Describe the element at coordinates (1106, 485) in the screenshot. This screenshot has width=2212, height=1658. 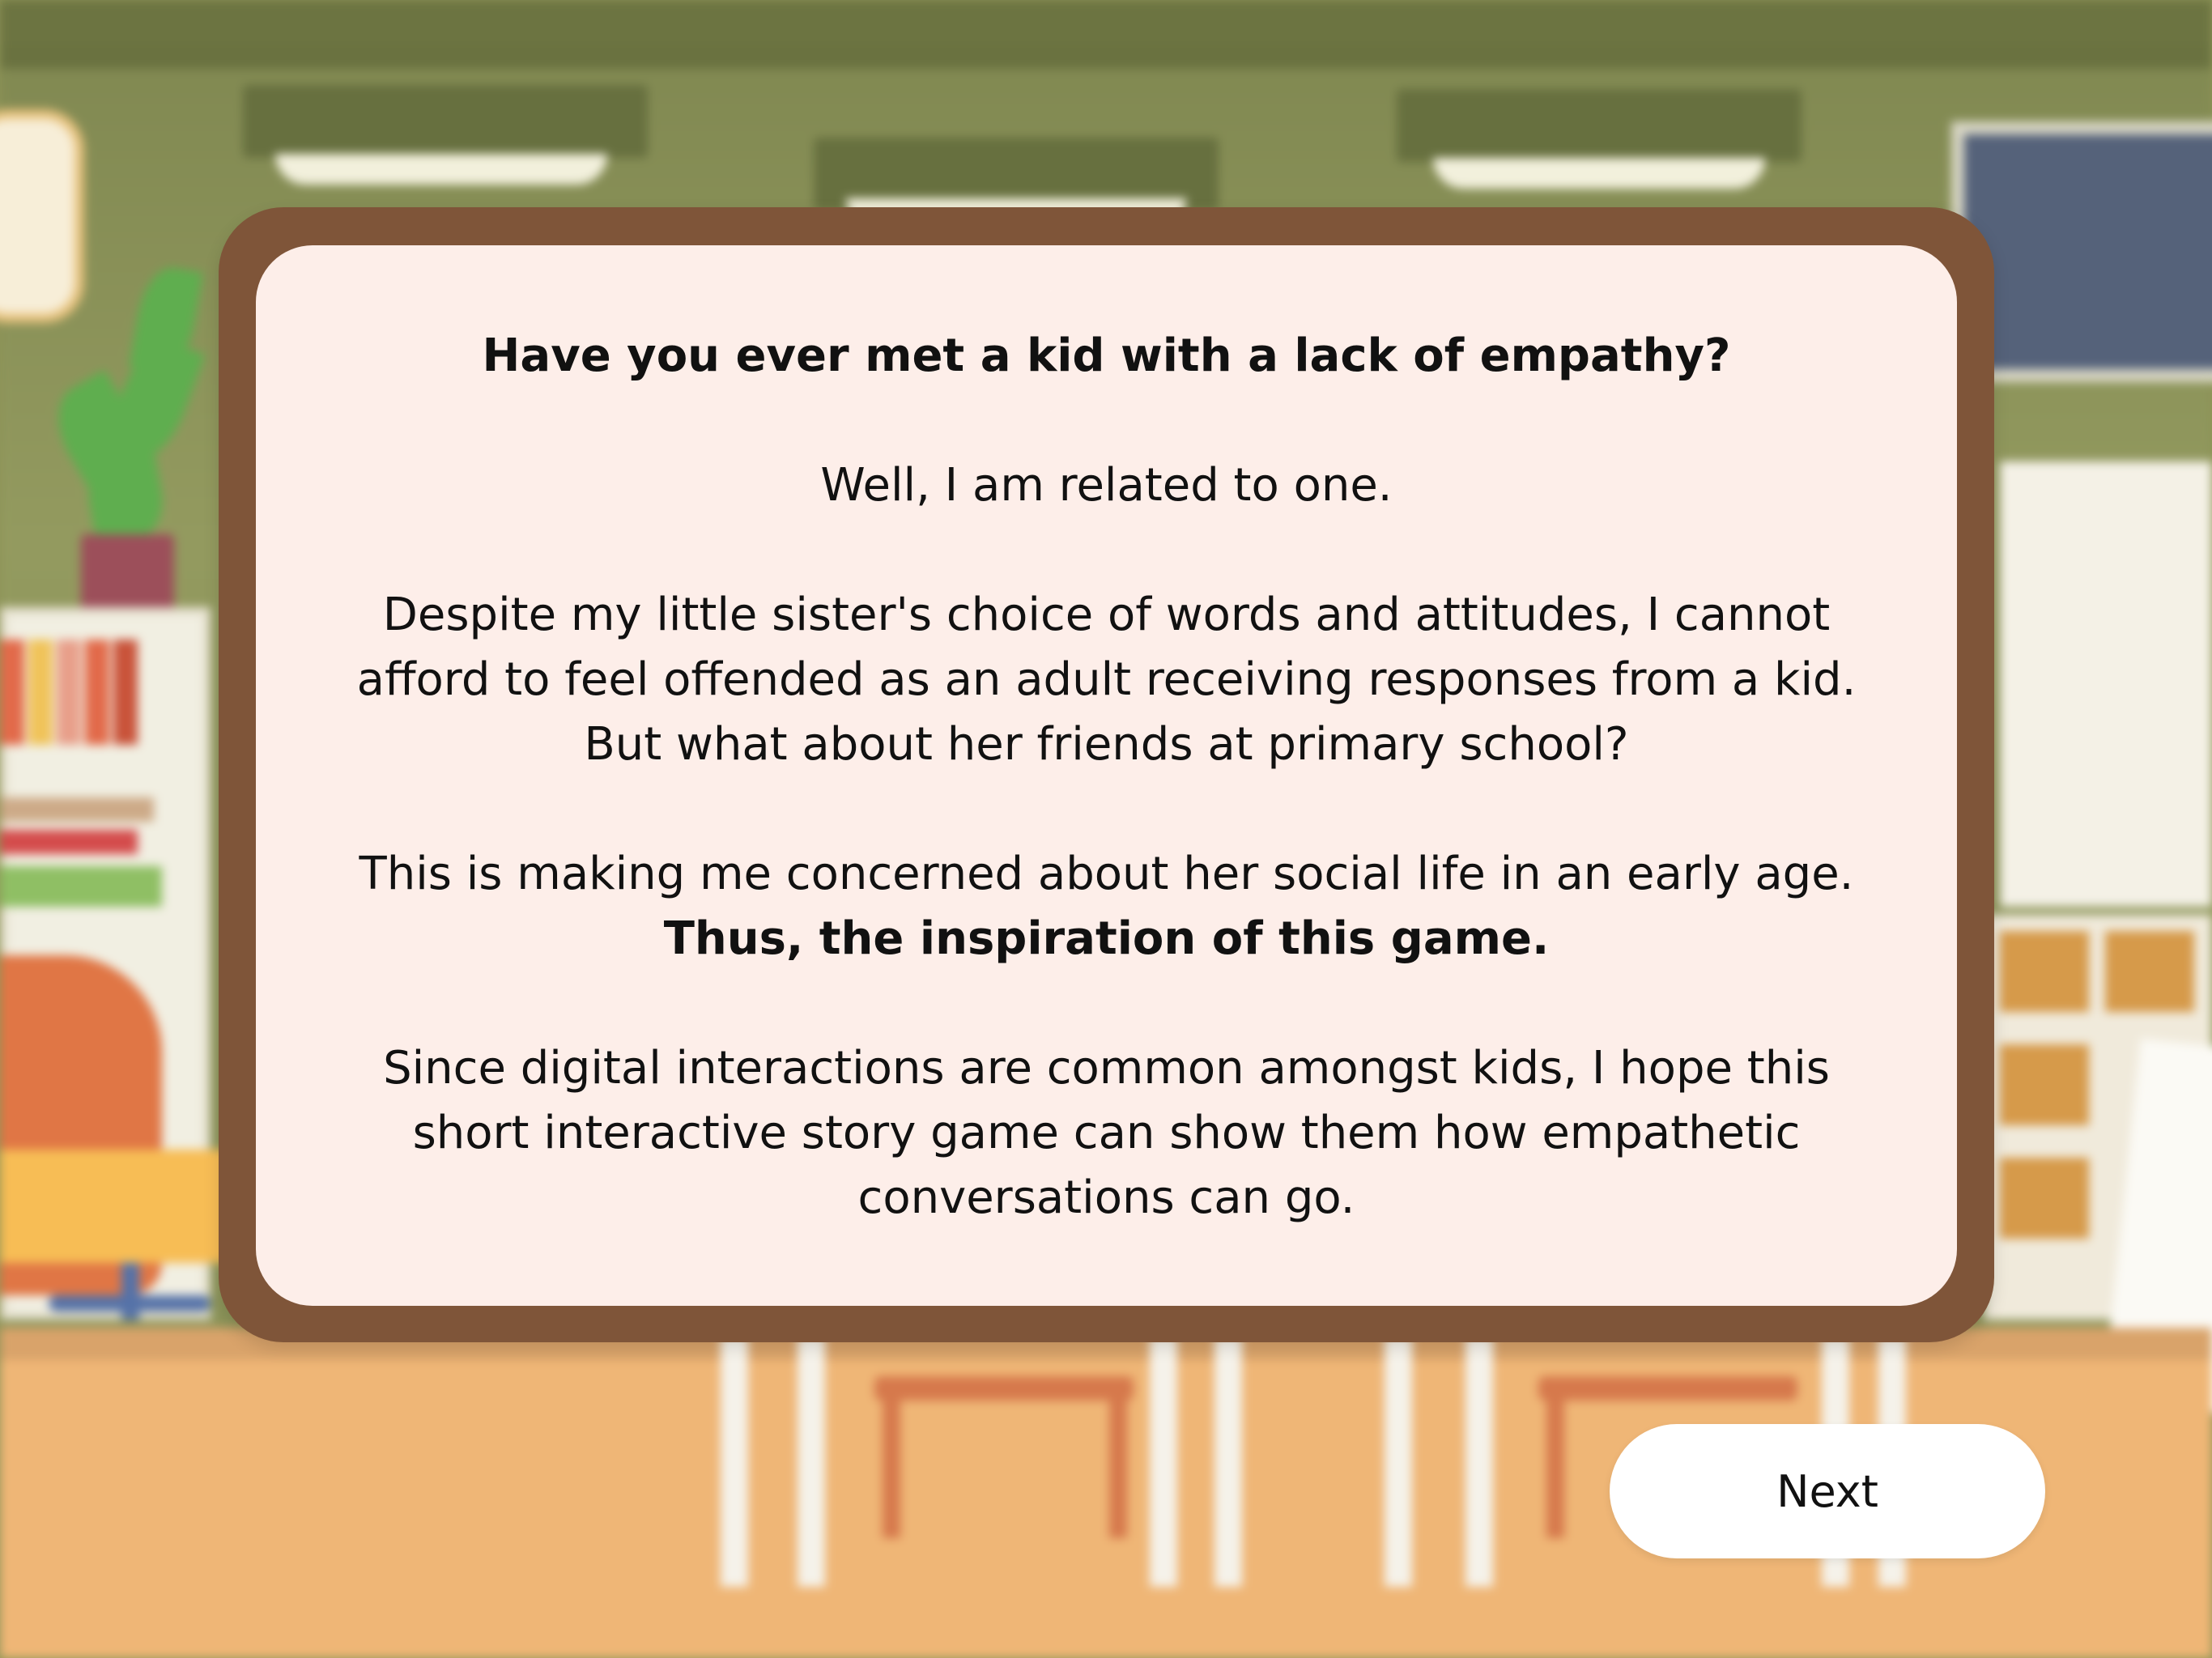
I see `dialog-line: Well, I am related to one.` at that location.